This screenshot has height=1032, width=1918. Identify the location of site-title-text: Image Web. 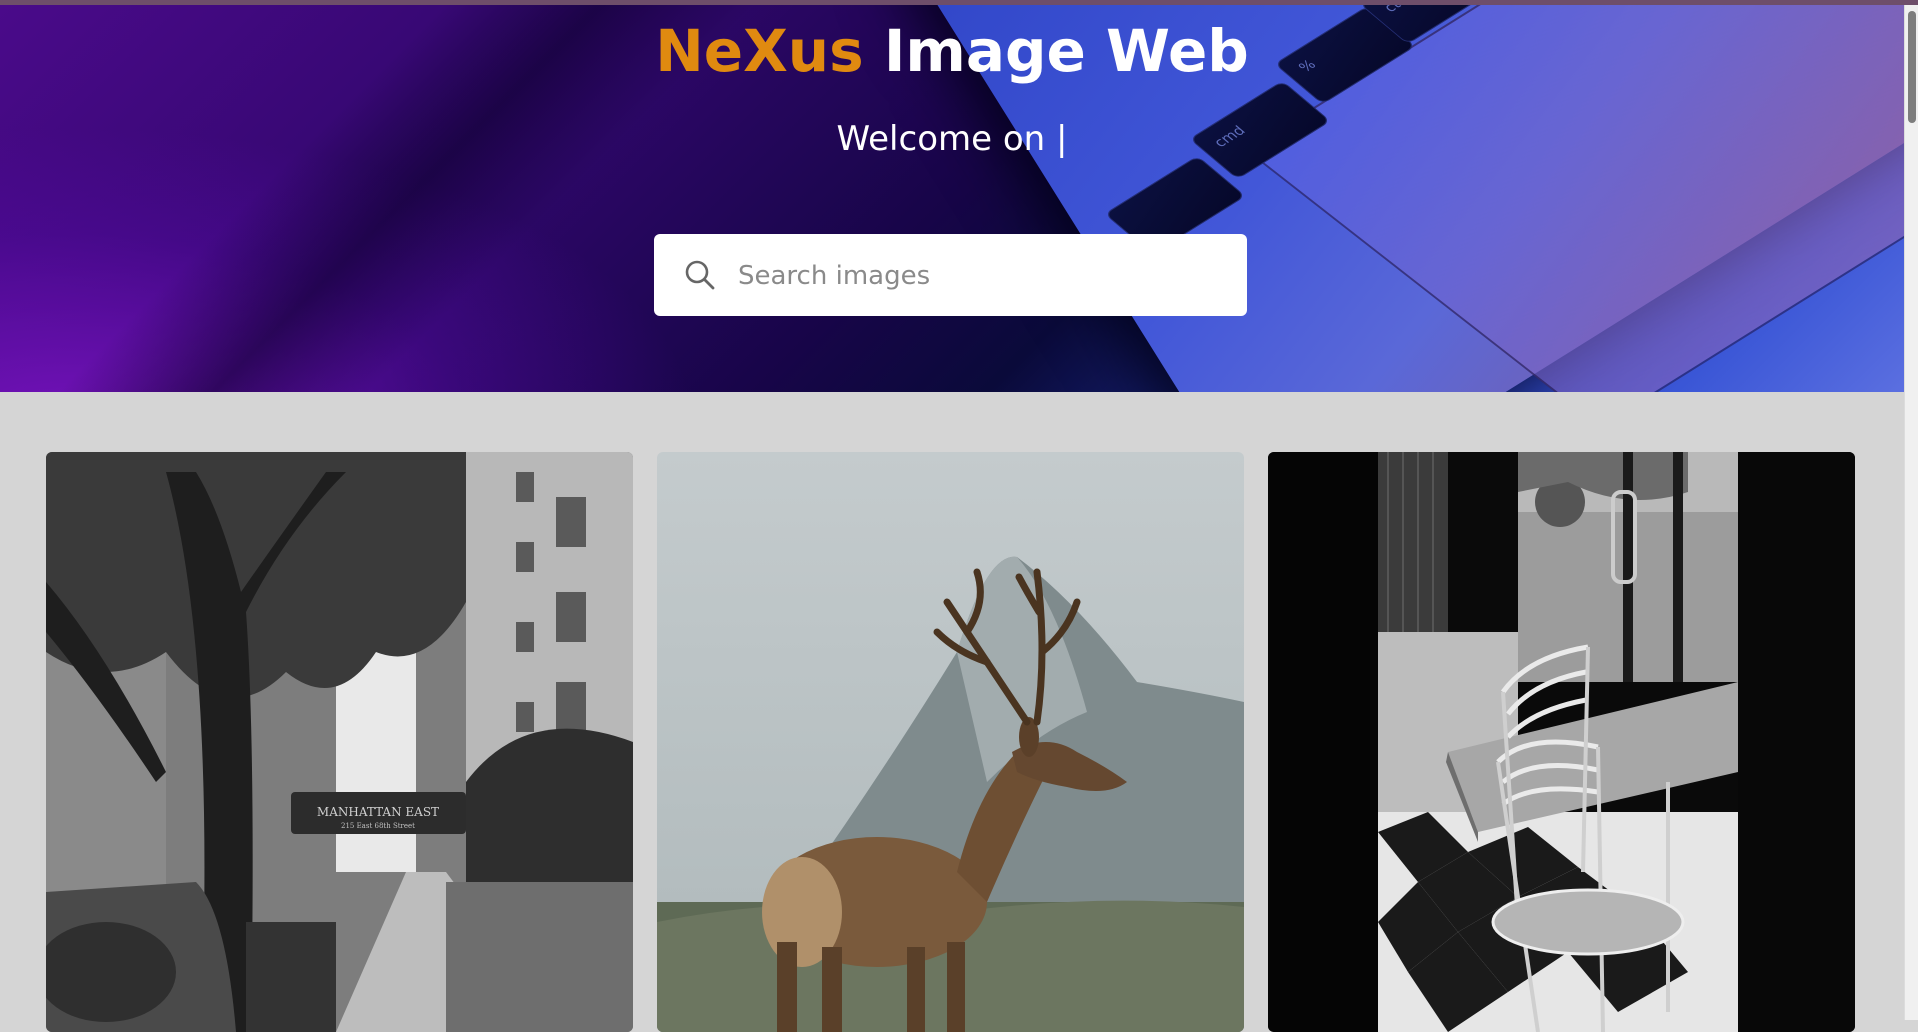
(1066, 51).